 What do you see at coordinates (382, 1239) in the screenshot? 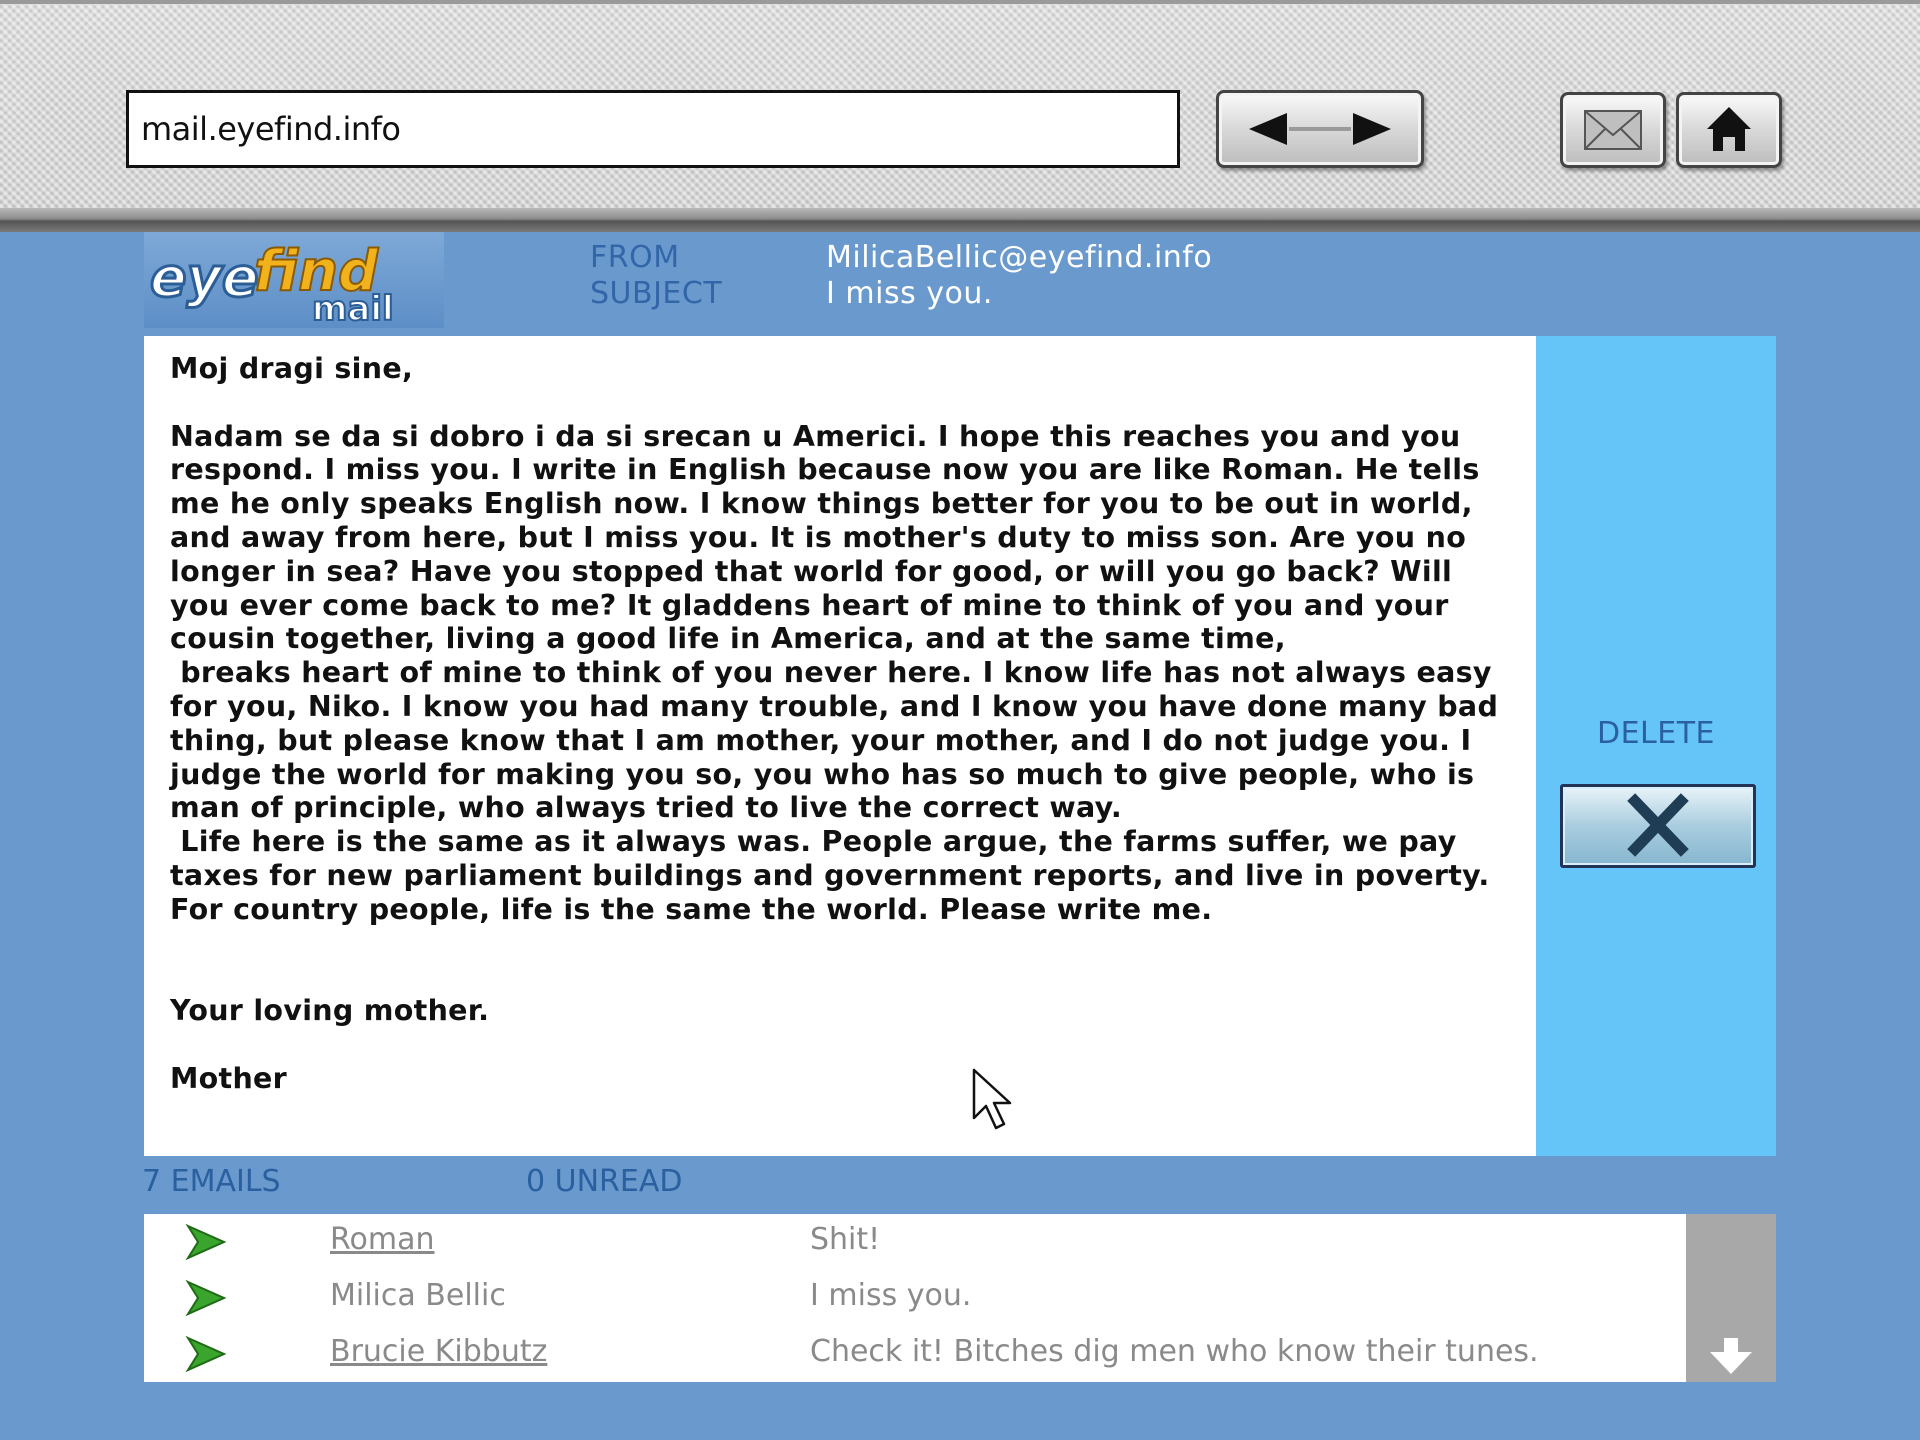
I see `inbox-sender: Roman` at bounding box center [382, 1239].